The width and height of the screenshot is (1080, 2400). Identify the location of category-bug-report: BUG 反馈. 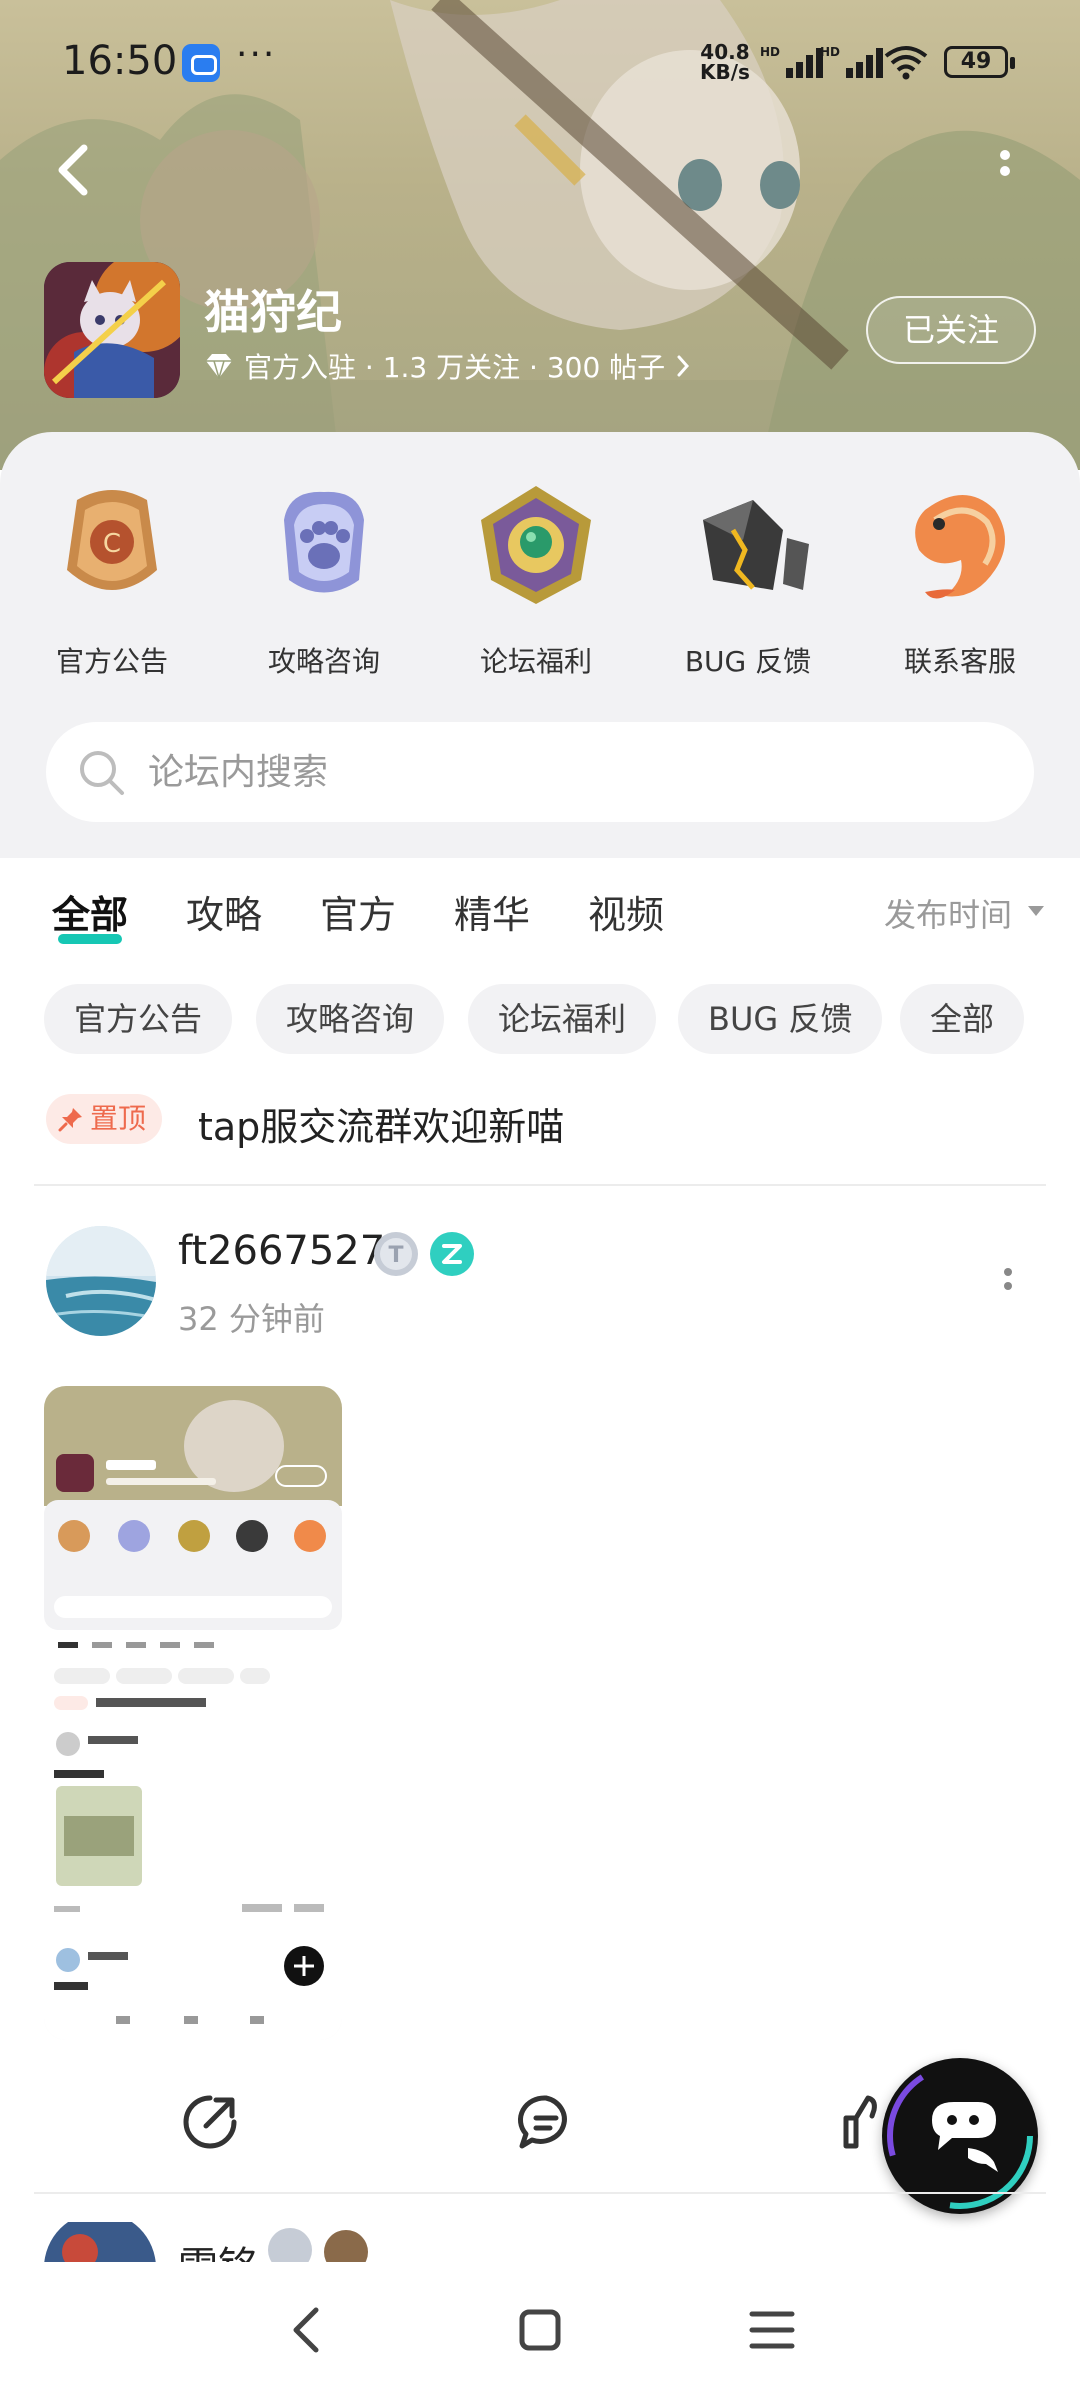
(748, 580).